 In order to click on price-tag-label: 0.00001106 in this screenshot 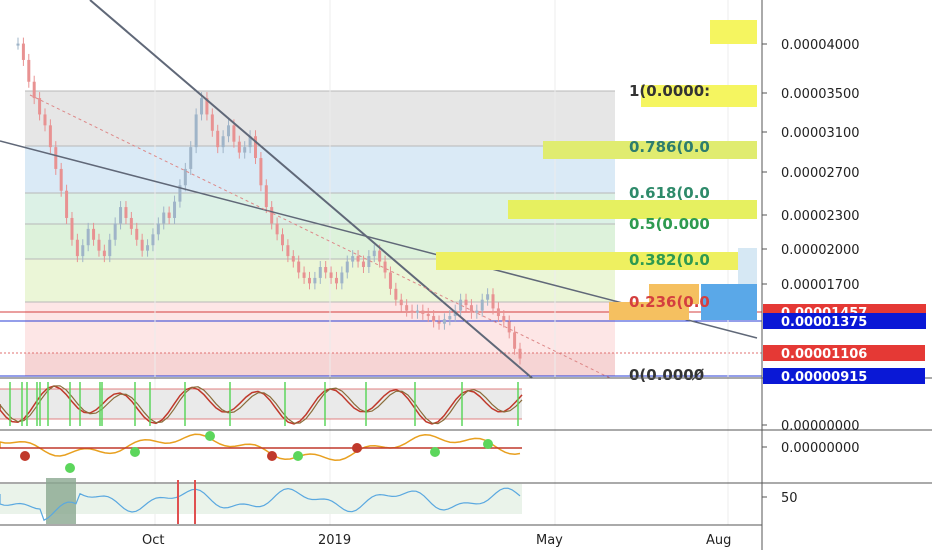, I will do `click(824, 354)`.